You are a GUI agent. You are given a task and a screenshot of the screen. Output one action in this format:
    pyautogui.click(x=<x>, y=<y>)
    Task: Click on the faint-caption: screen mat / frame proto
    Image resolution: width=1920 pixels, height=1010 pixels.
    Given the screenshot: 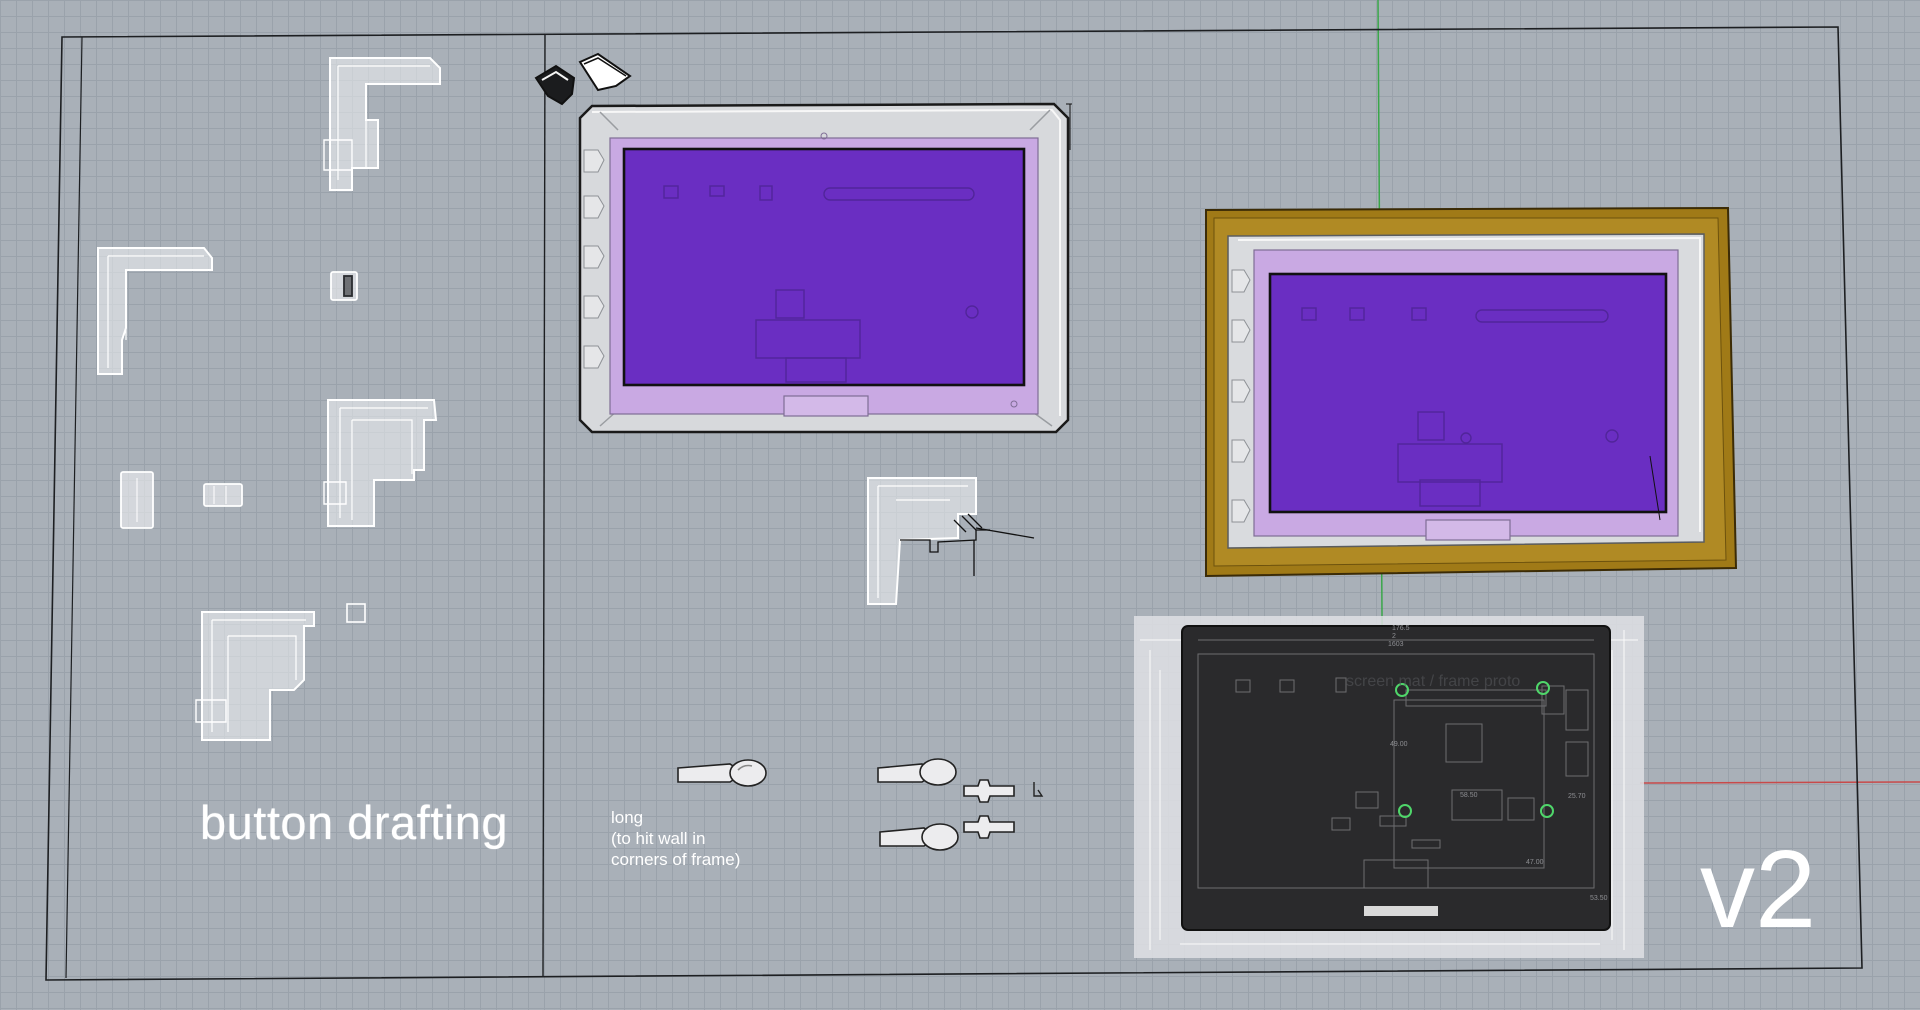 What is the action you would take?
    pyautogui.click(x=1433, y=681)
    